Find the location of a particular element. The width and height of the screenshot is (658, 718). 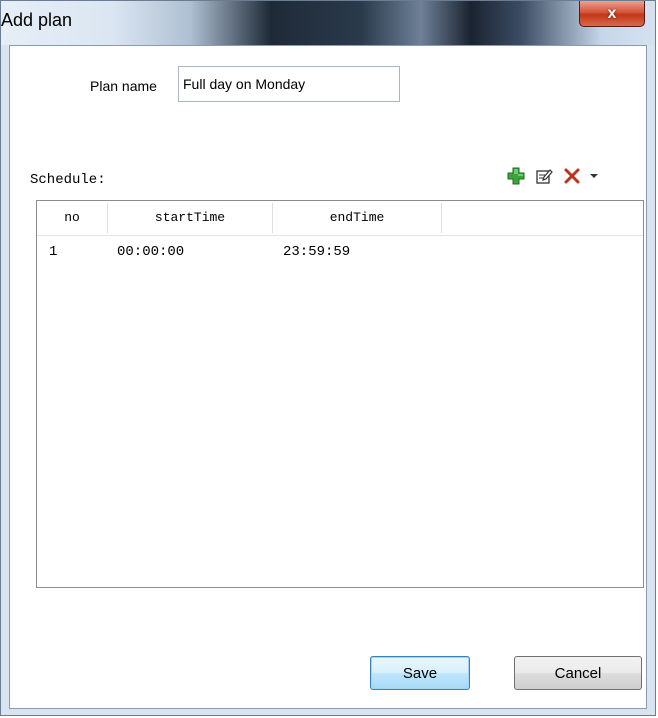

close-icon: x is located at coordinates (612, 13).